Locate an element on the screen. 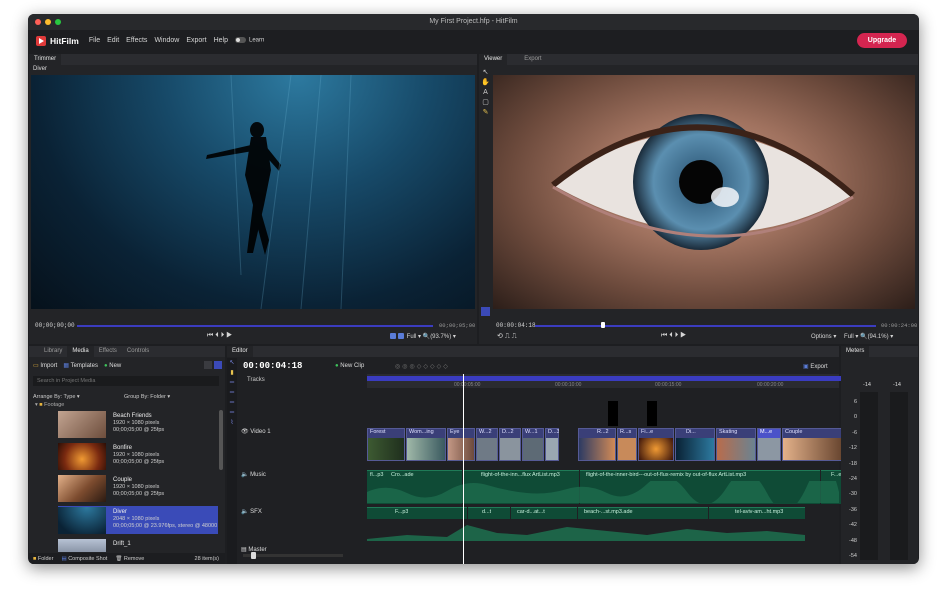 This screenshot has width=946, height=600. menu-file: File is located at coordinates (94, 40).